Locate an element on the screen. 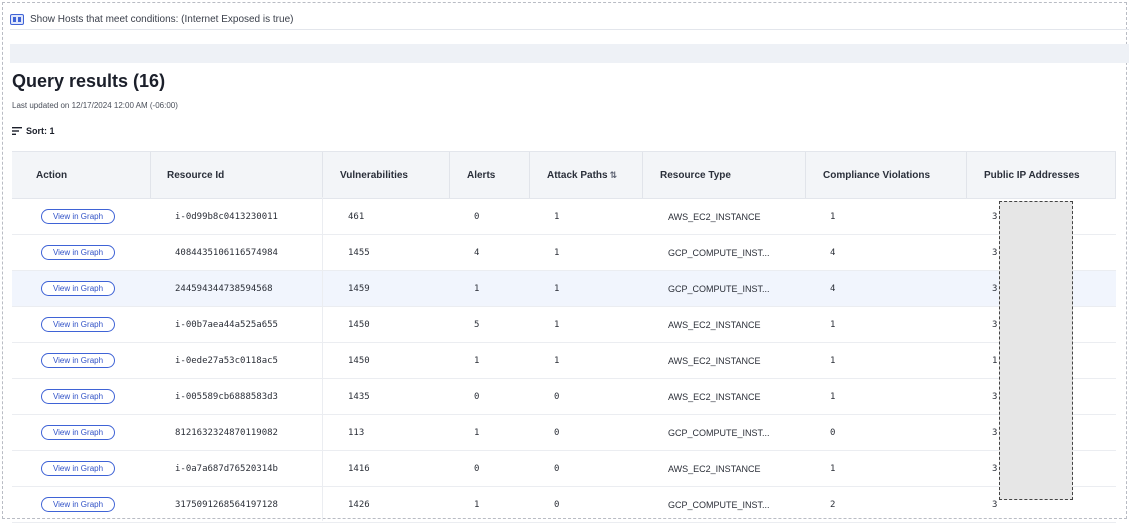 This screenshot has width=1129, height=523. sort-control: Sort: 1 is located at coordinates (33, 131).